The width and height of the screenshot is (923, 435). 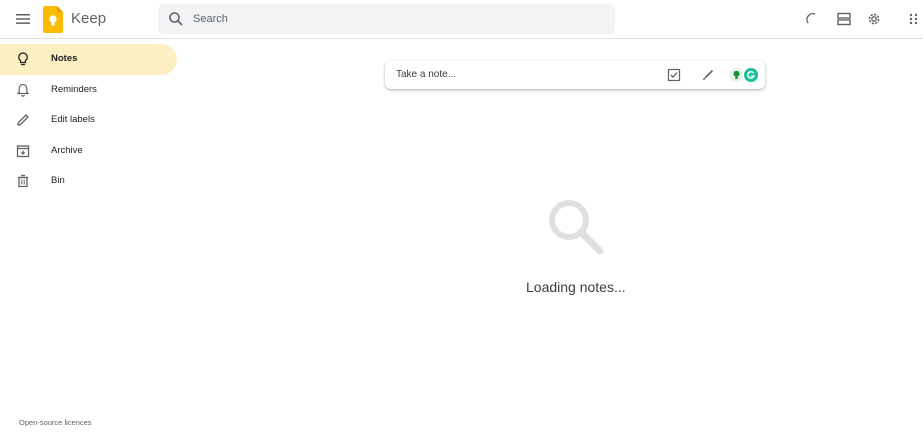 What do you see at coordinates (88, 151) in the screenshot?
I see `sidebar-item-archive: Archive` at bounding box center [88, 151].